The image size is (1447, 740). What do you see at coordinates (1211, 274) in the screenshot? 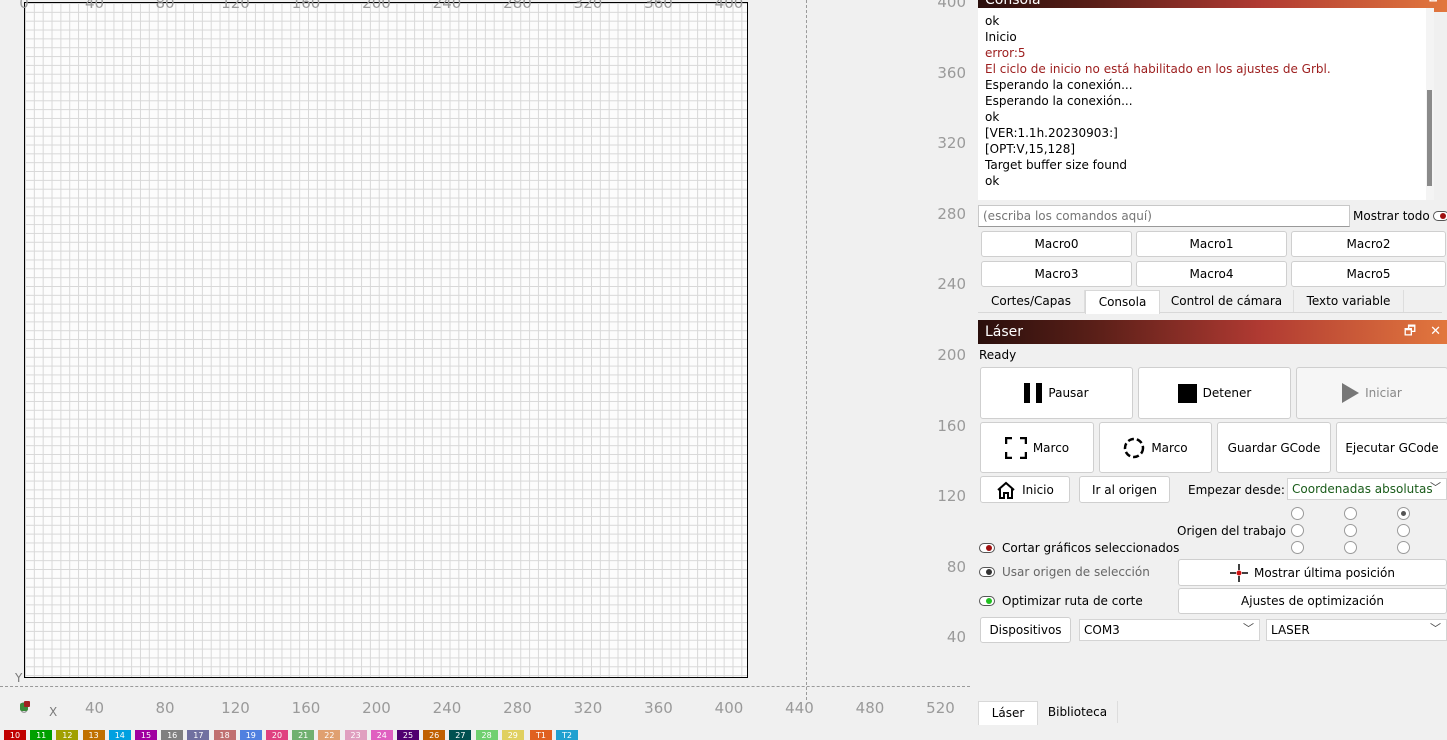
I see `macro-button-4: Macro4` at bounding box center [1211, 274].